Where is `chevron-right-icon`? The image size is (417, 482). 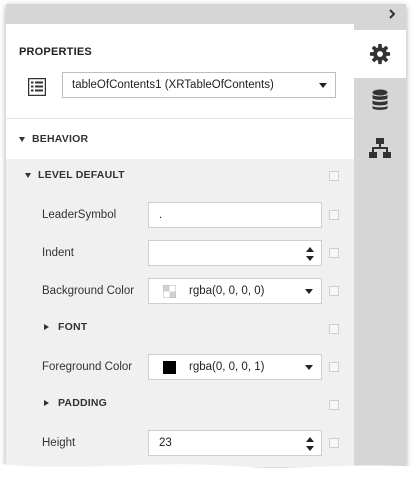
chevron-right-icon is located at coordinates (392, 14).